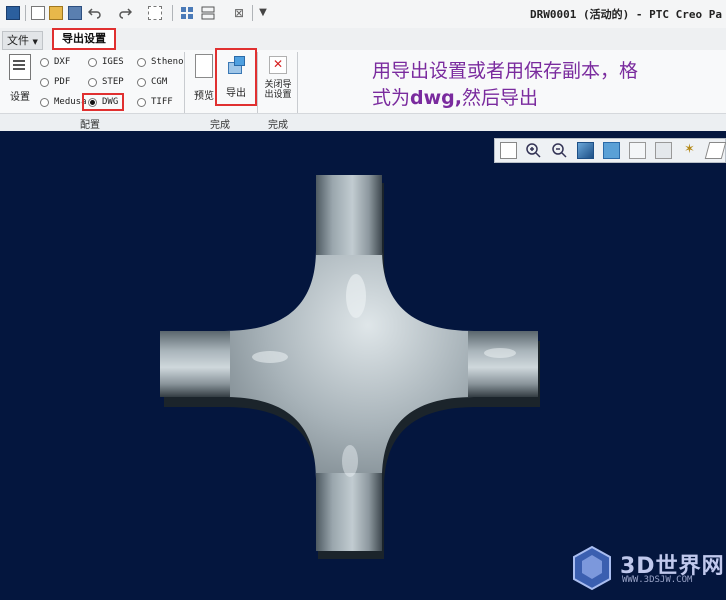 The width and height of the screenshot is (726, 600). Describe the element at coordinates (559, 150) in the screenshot. I see `zoom-out-icon` at that location.